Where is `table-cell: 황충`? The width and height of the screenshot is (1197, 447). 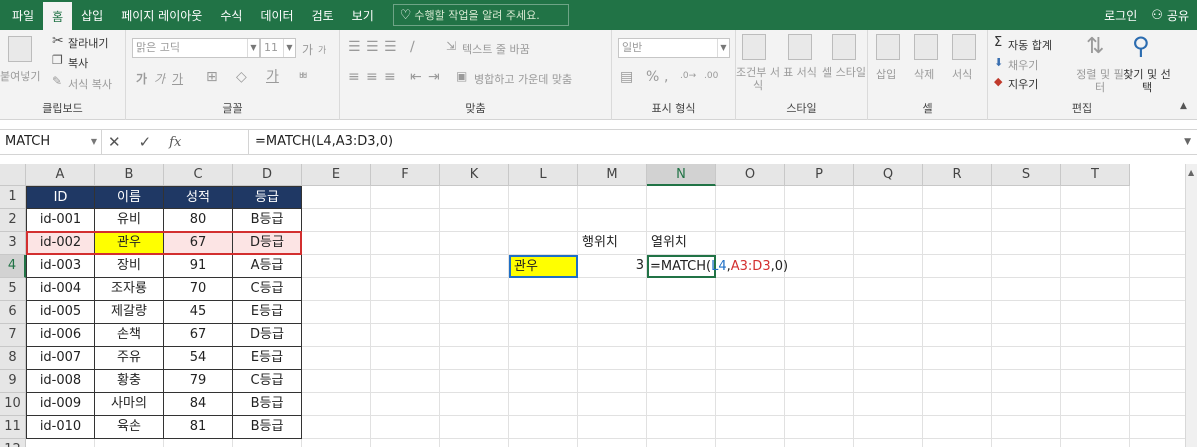 table-cell: 황충 is located at coordinates (129, 381).